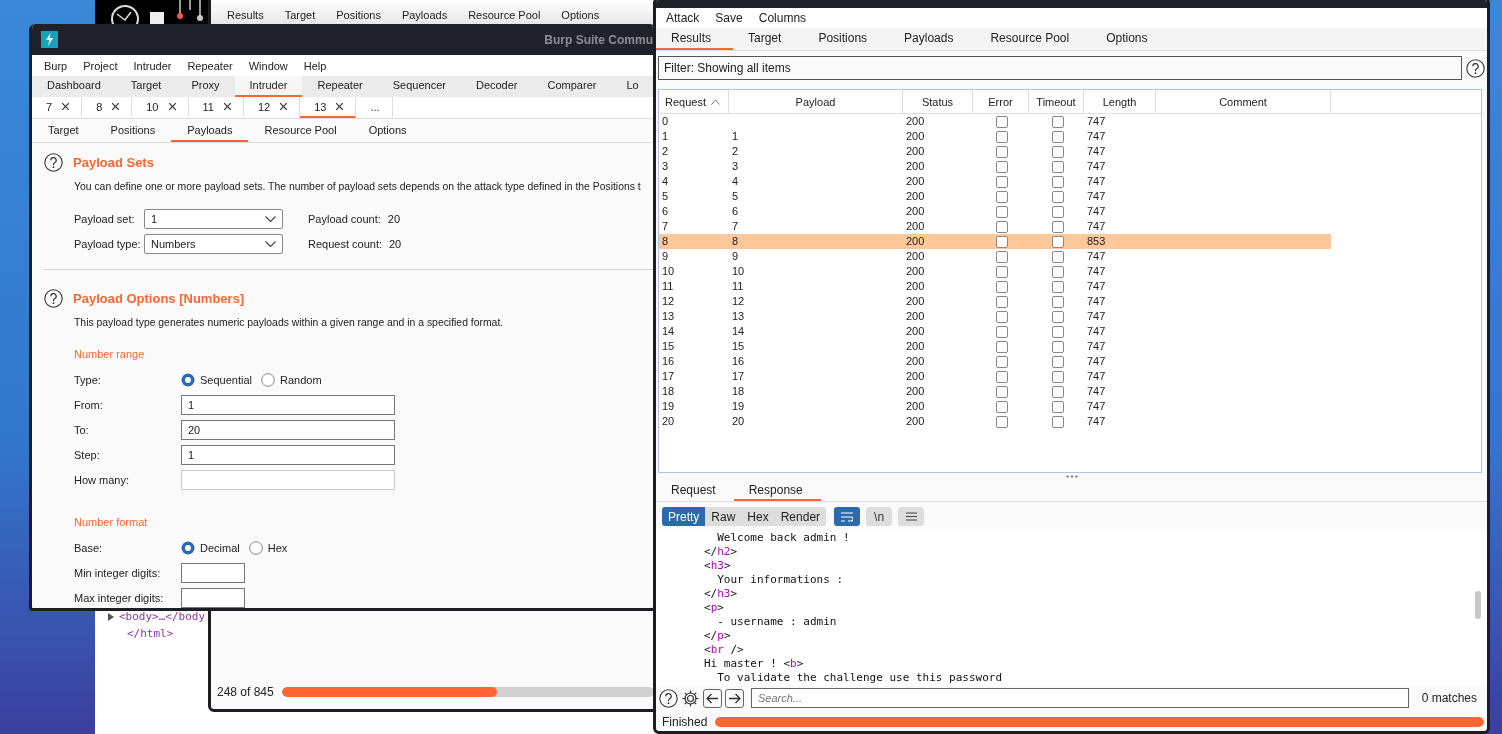 The width and height of the screenshot is (1502, 734). What do you see at coordinates (995, 241) in the screenshot?
I see `table-row: 8 8 200 853` at bounding box center [995, 241].